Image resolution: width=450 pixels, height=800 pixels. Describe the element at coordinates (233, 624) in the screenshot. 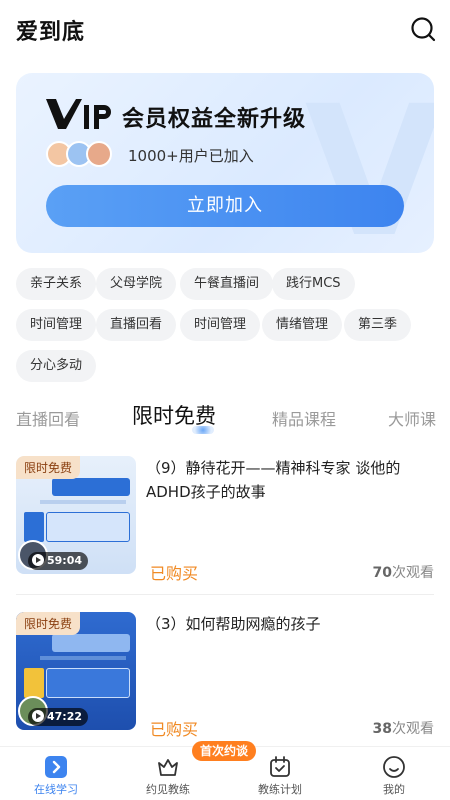

I see `course-title: （3）如何帮助网瘾的孩子` at that location.